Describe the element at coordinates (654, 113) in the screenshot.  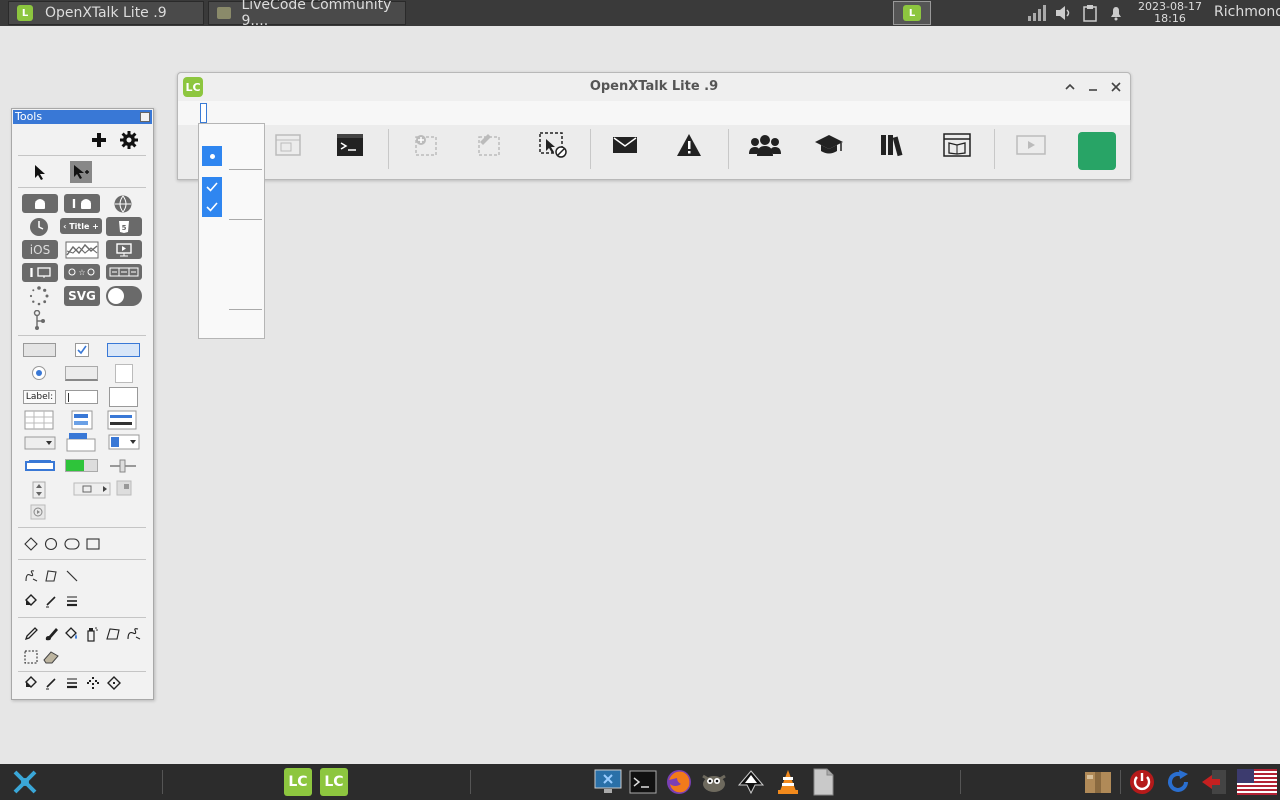
I see `menubar` at that location.